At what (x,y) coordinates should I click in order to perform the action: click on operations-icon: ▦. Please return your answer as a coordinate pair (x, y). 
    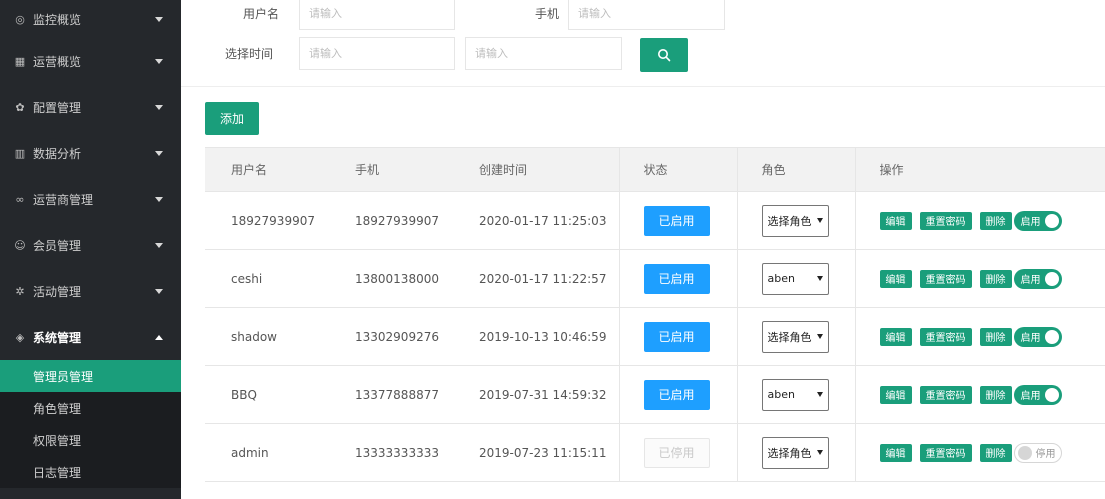
    Looking at the image, I should click on (20, 61).